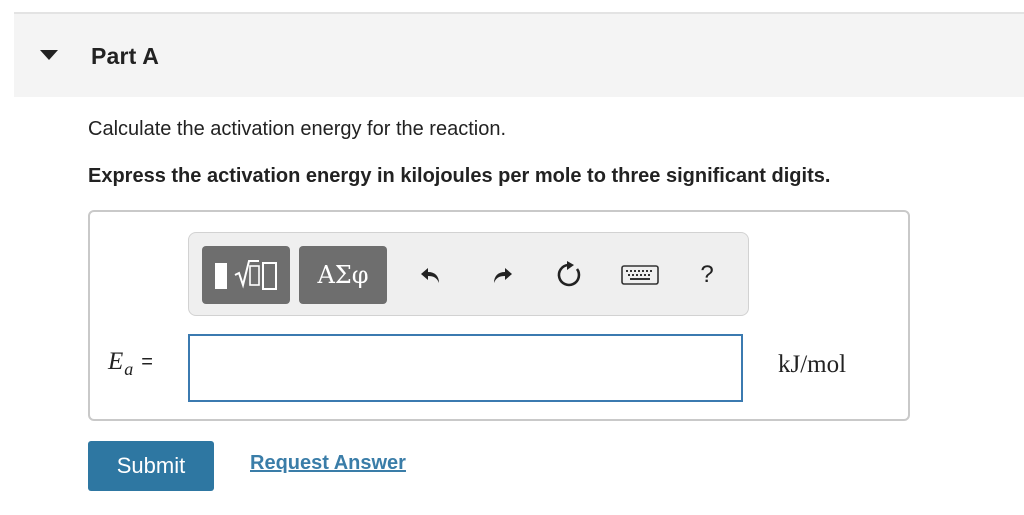 This screenshot has height=515, width=1024. Describe the element at coordinates (343, 275) in the screenshot. I see `symbols-button: ΑΣφ` at that location.